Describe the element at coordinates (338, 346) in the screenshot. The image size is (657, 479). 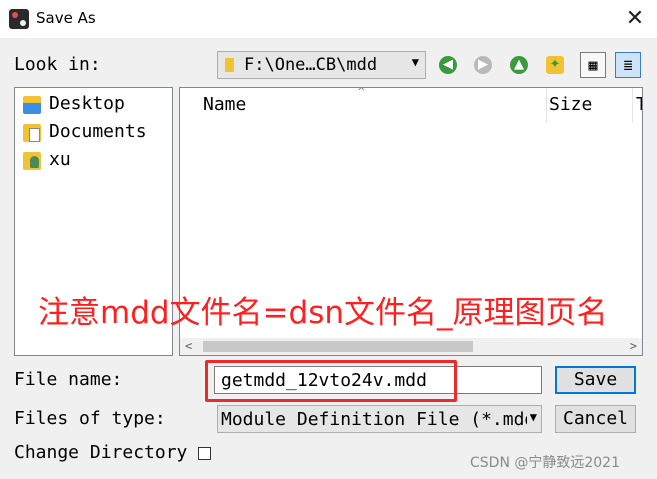
I see `scrollbar-thumb` at that location.